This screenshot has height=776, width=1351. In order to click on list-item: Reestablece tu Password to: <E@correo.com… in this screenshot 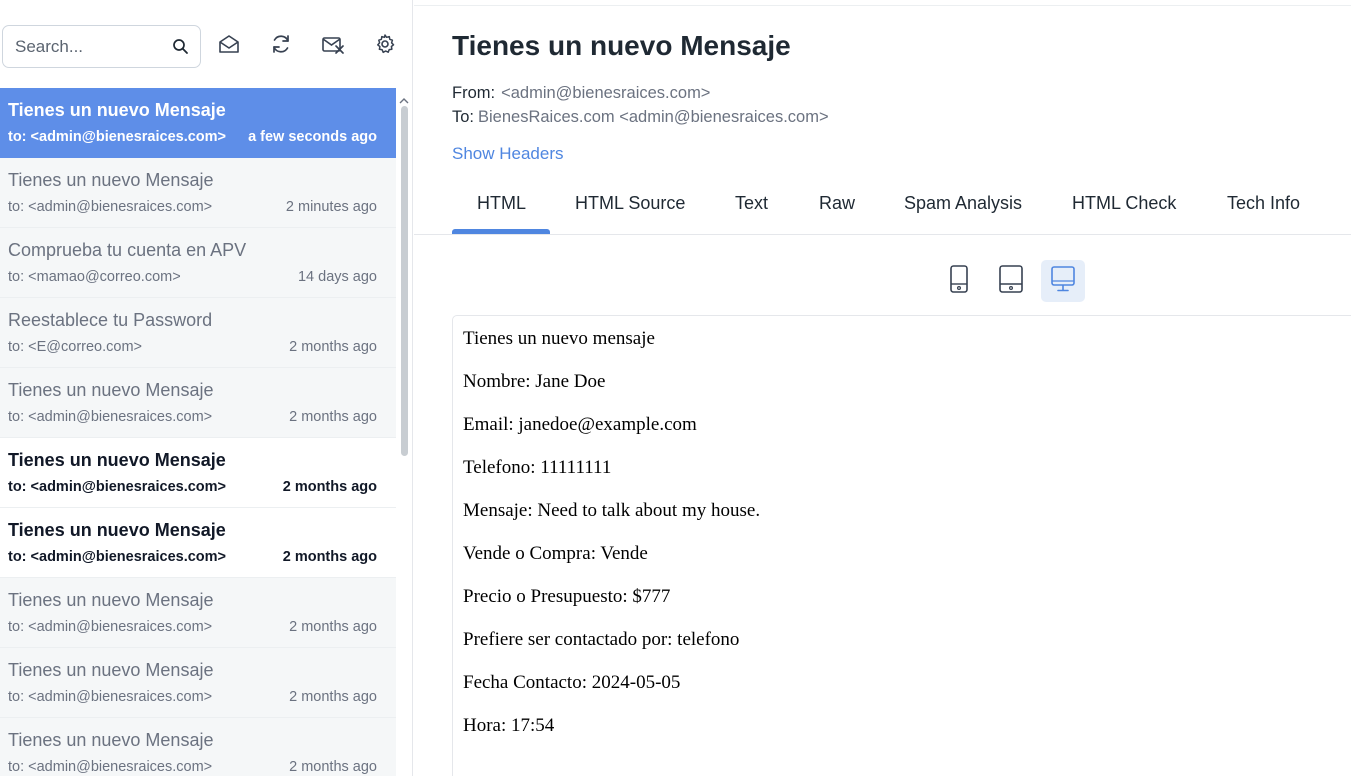, I will do `click(198, 333)`.